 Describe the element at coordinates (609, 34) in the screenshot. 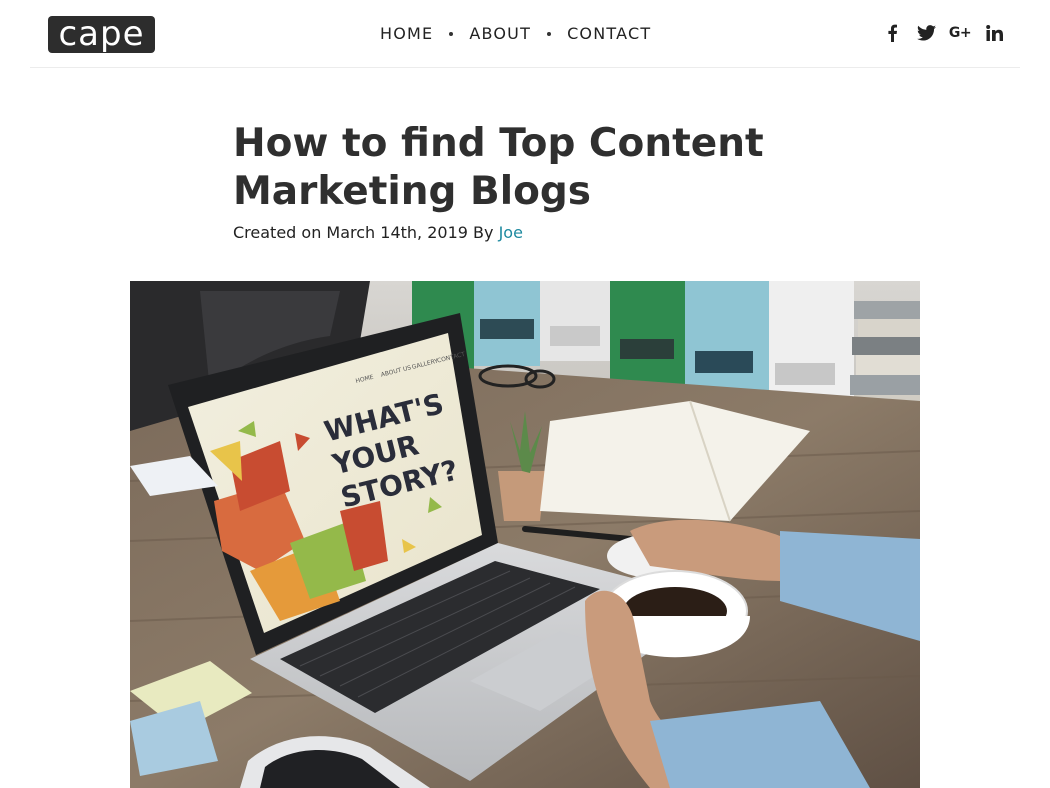

I see `nav-item-contact: CONTACT` at that location.